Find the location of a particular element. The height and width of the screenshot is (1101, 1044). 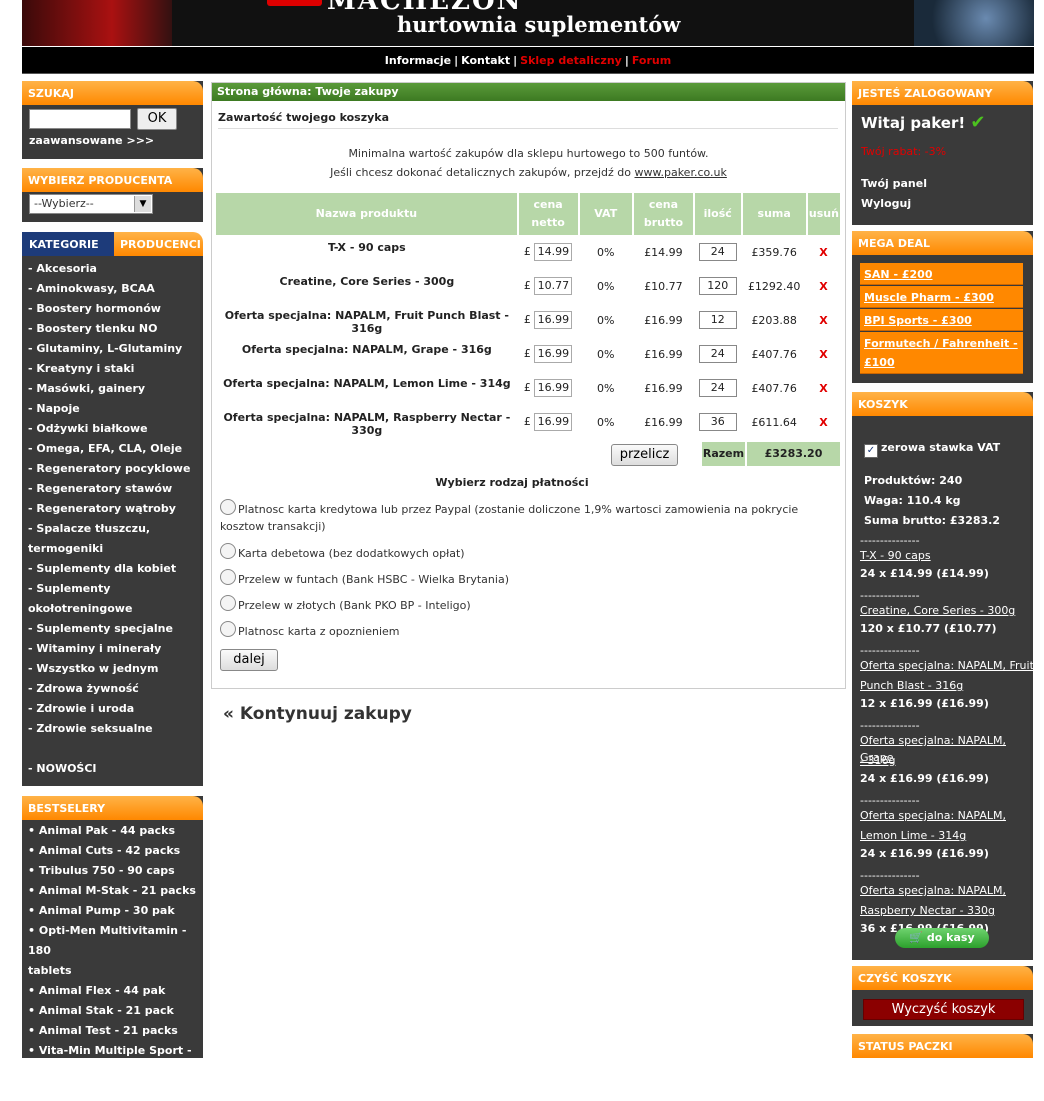

search-input is located at coordinates (80, 119).